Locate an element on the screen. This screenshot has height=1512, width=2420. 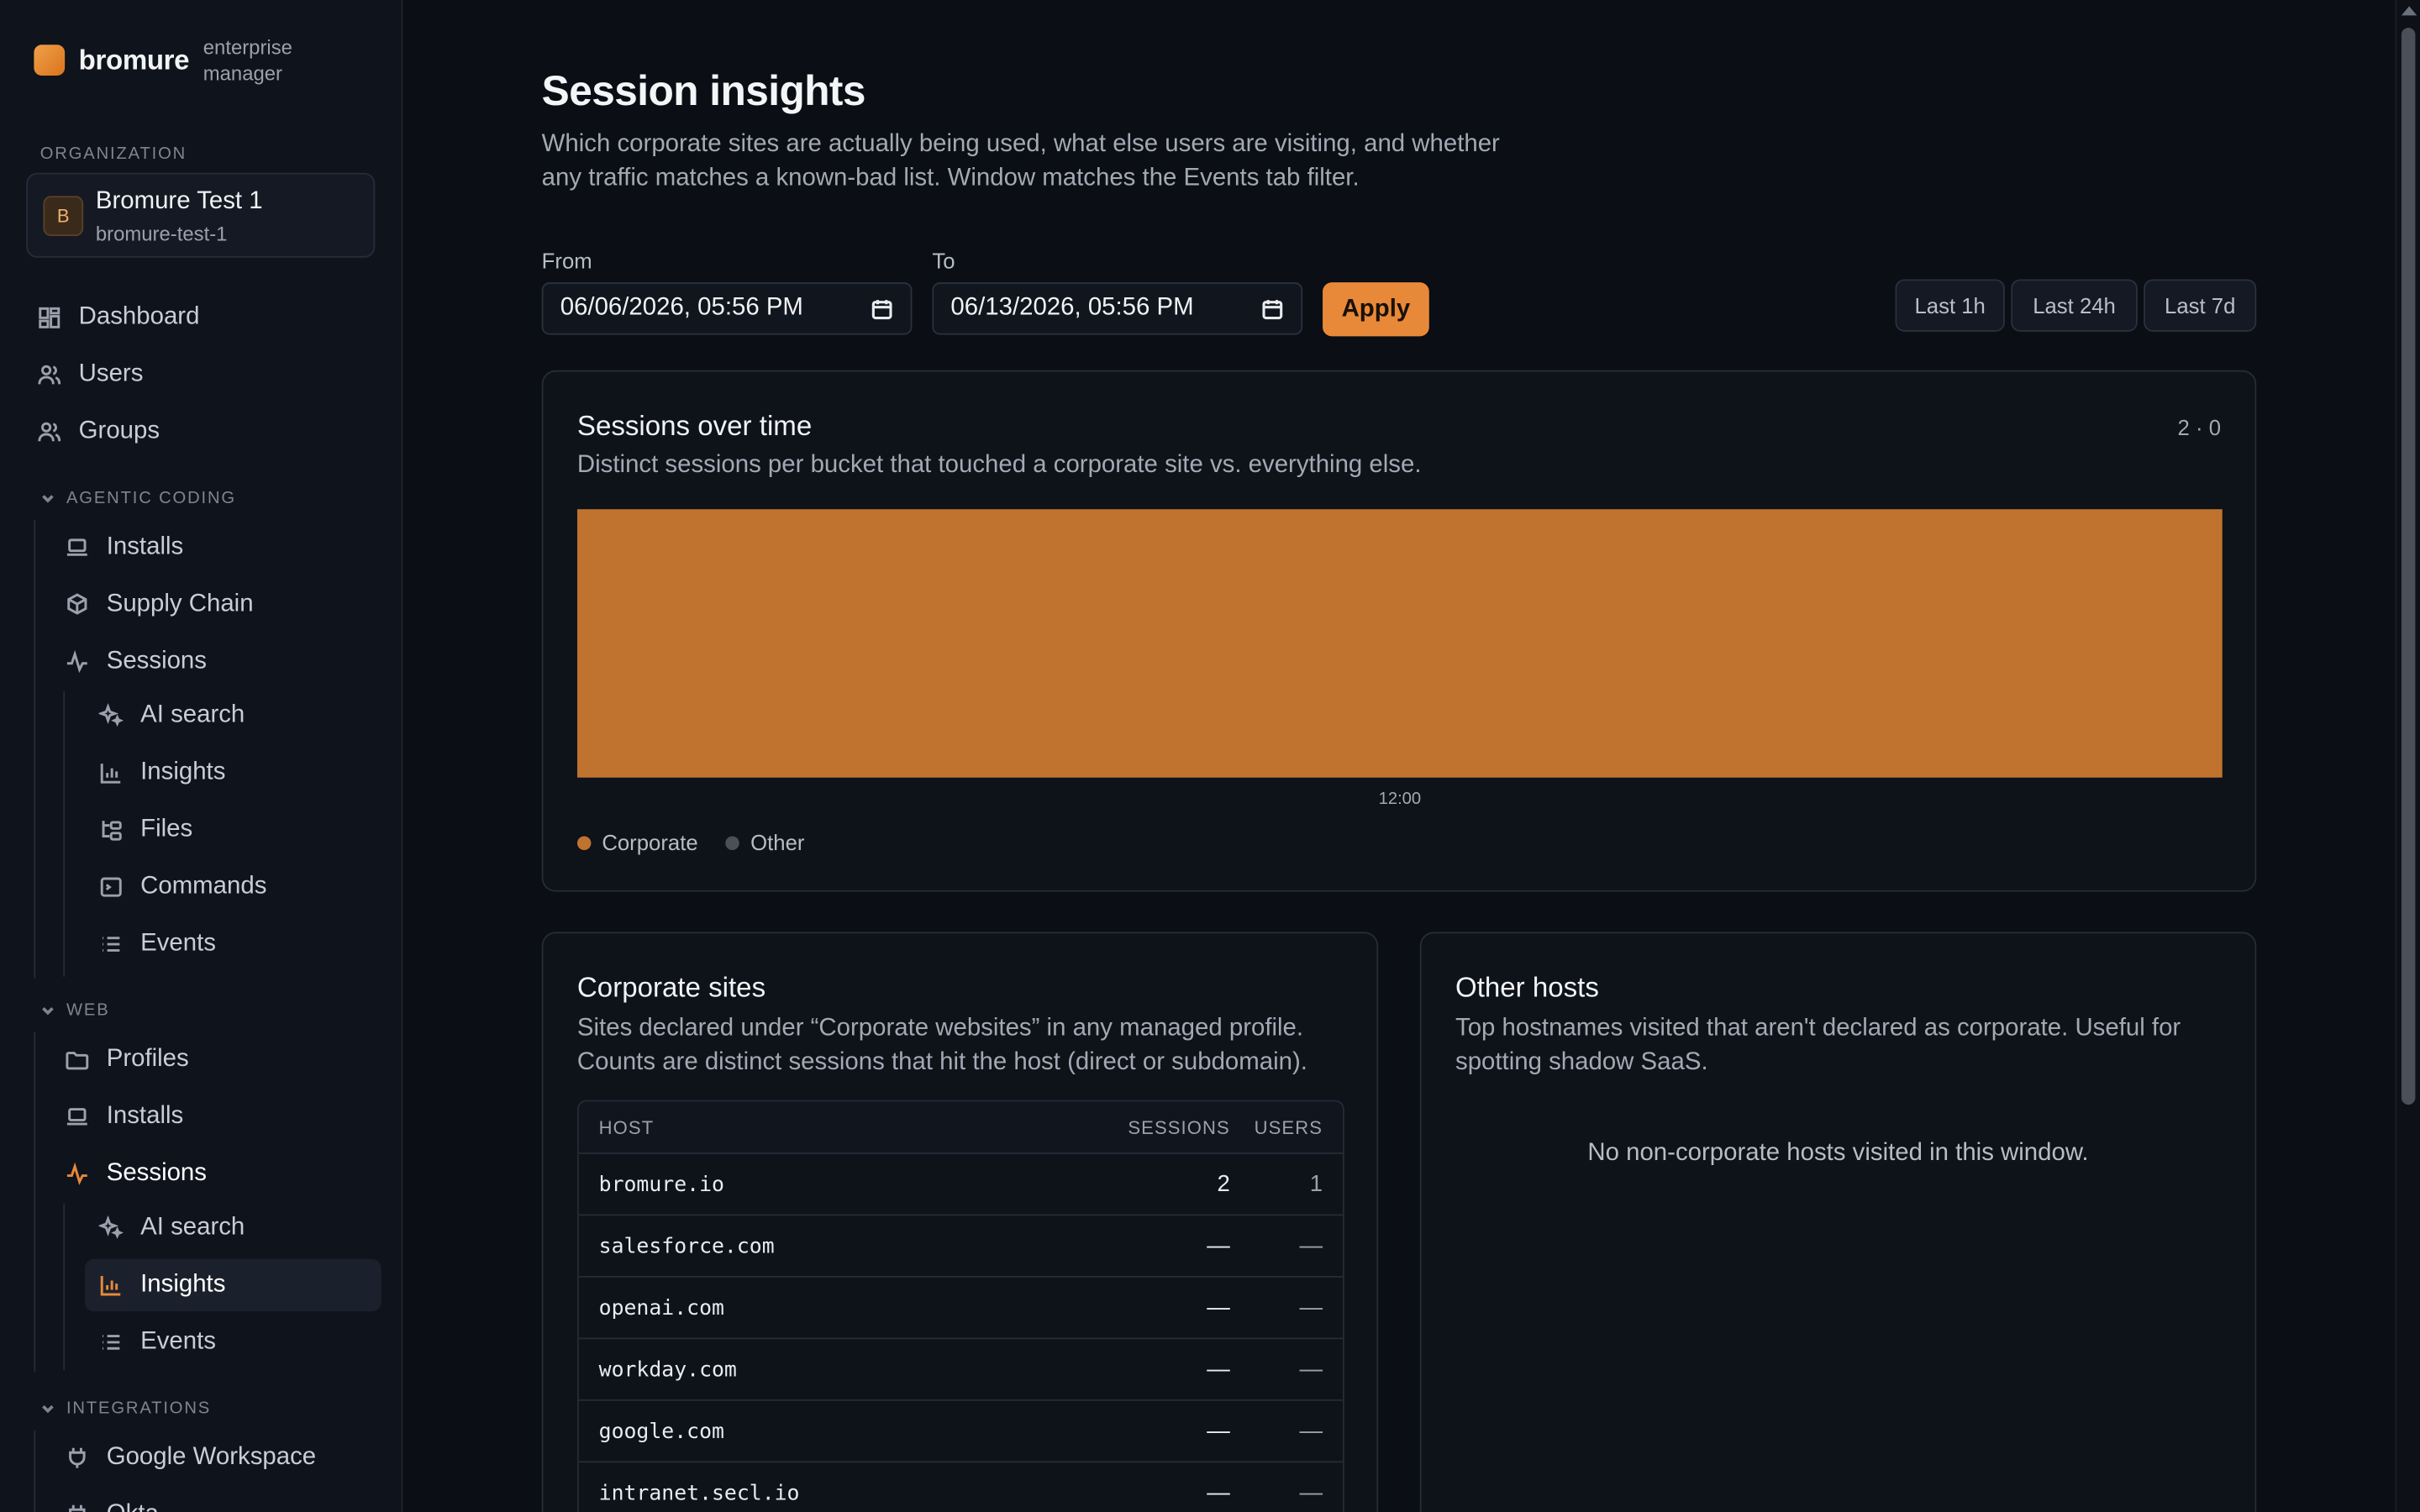
group-toggle-agentic-coding: AGENTIC CODING is located at coordinates (138, 498).